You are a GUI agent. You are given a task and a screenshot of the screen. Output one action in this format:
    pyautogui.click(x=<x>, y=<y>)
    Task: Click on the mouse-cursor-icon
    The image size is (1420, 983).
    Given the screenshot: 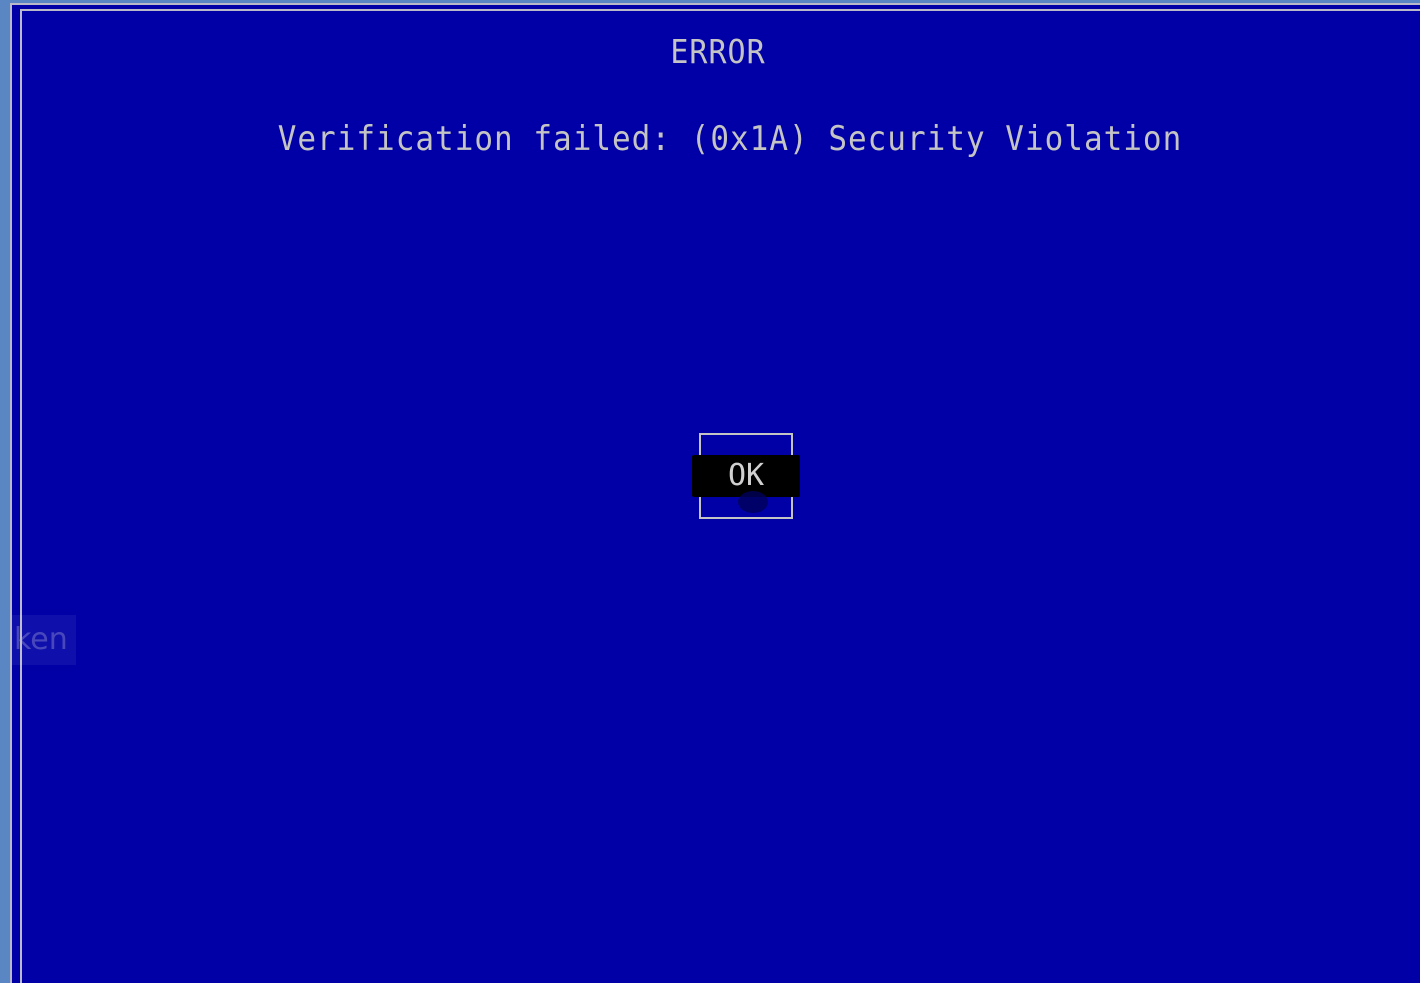 What is the action you would take?
    pyautogui.click(x=753, y=502)
    